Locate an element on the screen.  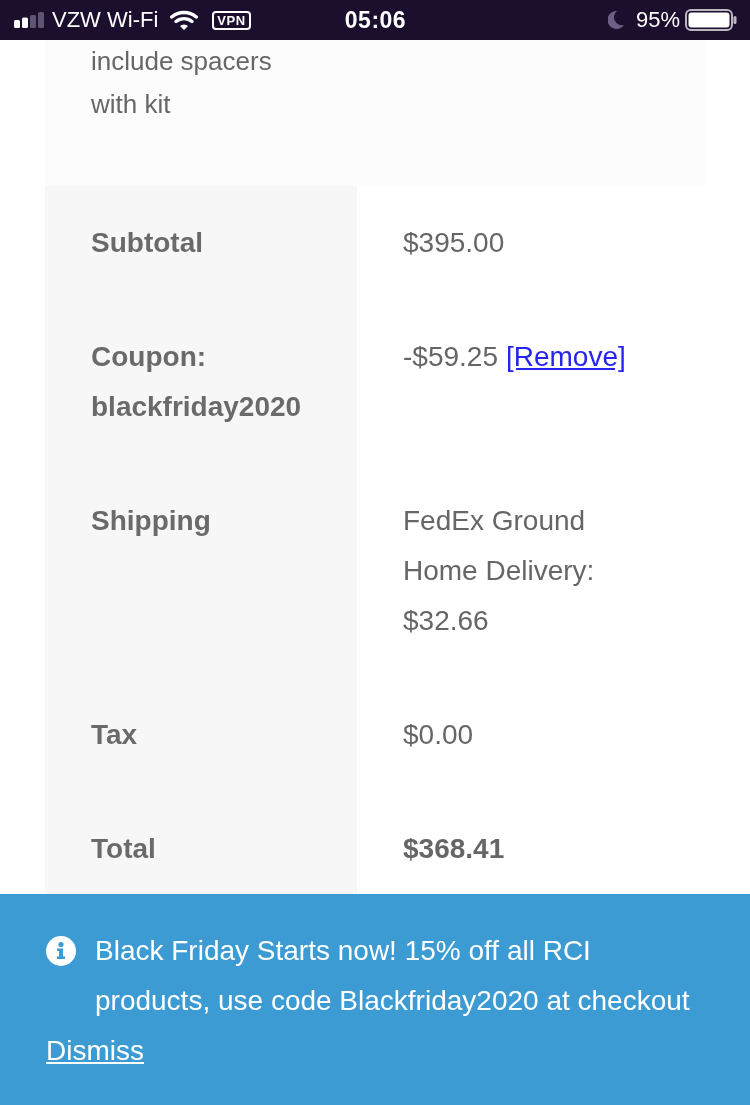
row-label: Shipping is located at coordinates (201, 571).